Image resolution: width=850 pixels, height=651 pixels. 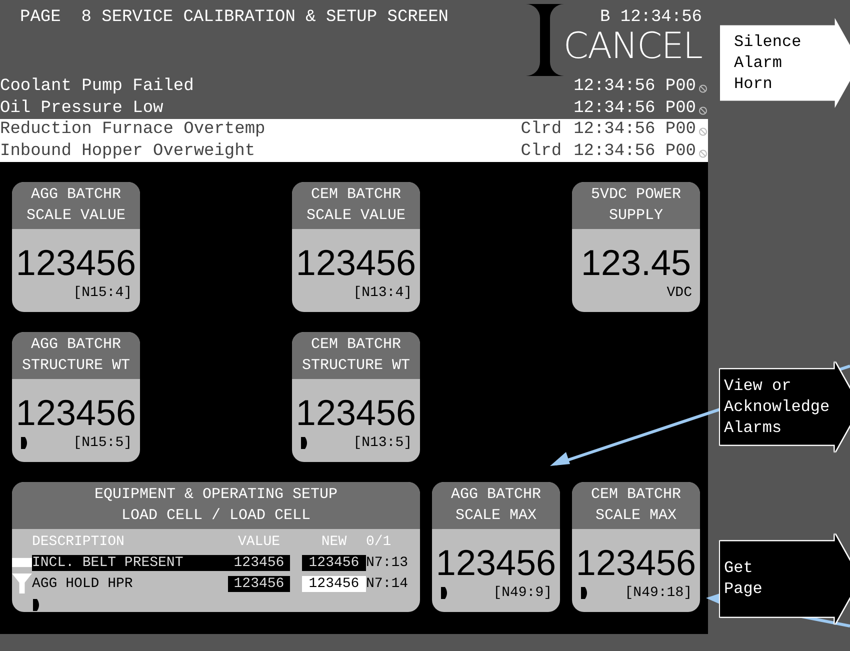 What do you see at coordinates (22, 583) in the screenshot?
I see `funnel-icon` at bounding box center [22, 583].